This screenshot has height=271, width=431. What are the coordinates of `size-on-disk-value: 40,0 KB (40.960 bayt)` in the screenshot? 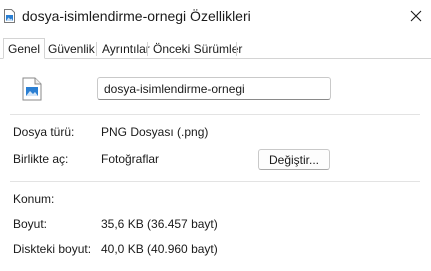 It's located at (159, 249).